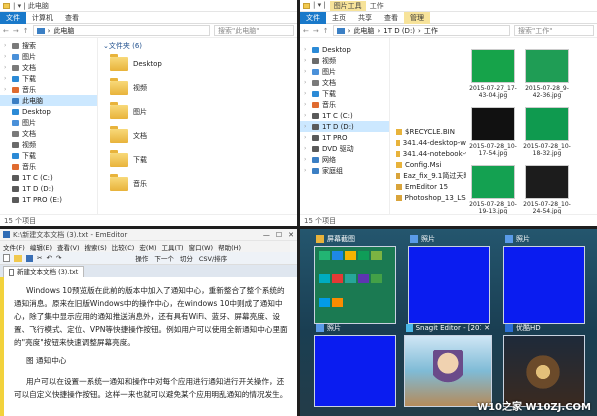 The height and width of the screenshot is (416, 597). What do you see at coordinates (48, 199) in the screenshot?
I see `nav-item: 1T PRO (E:)` at bounding box center [48, 199].